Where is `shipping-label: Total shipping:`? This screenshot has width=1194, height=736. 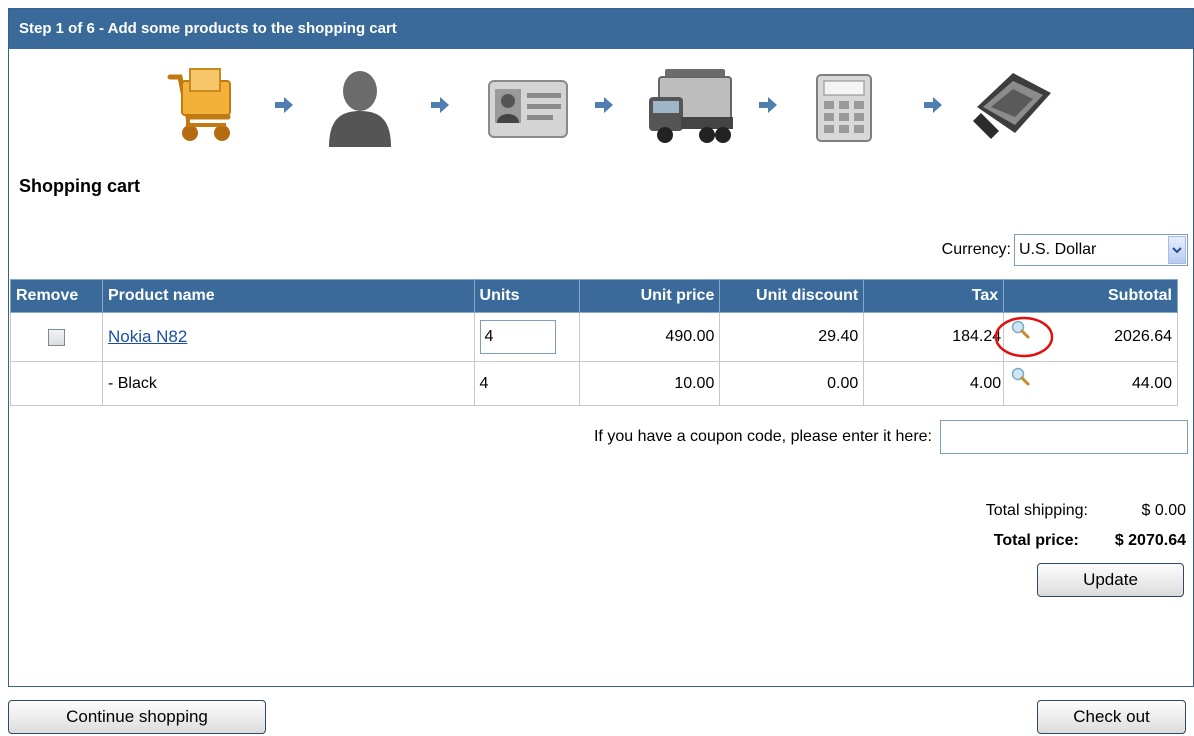 shipping-label: Total shipping: is located at coordinates (1036, 510).